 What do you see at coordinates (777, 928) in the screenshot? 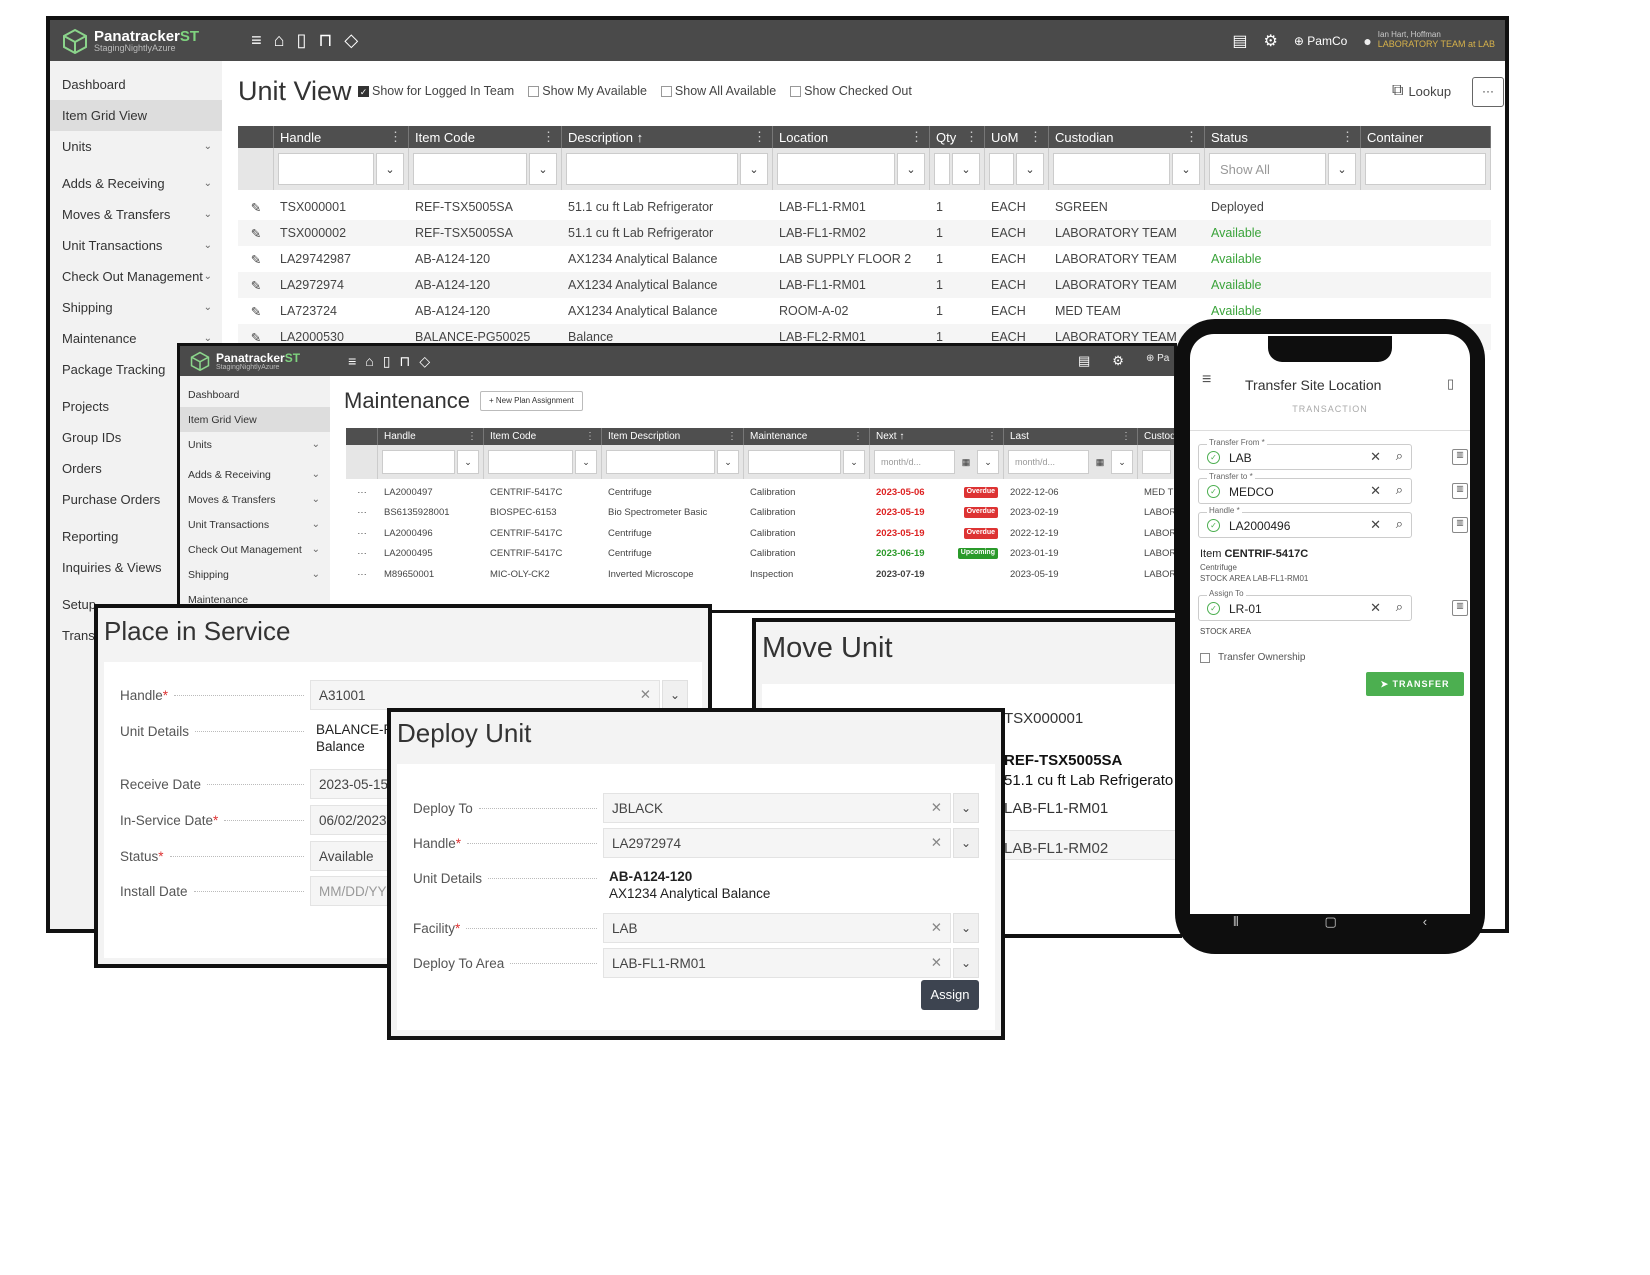
I see `field-input: LAB ✕` at bounding box center [777, 928].